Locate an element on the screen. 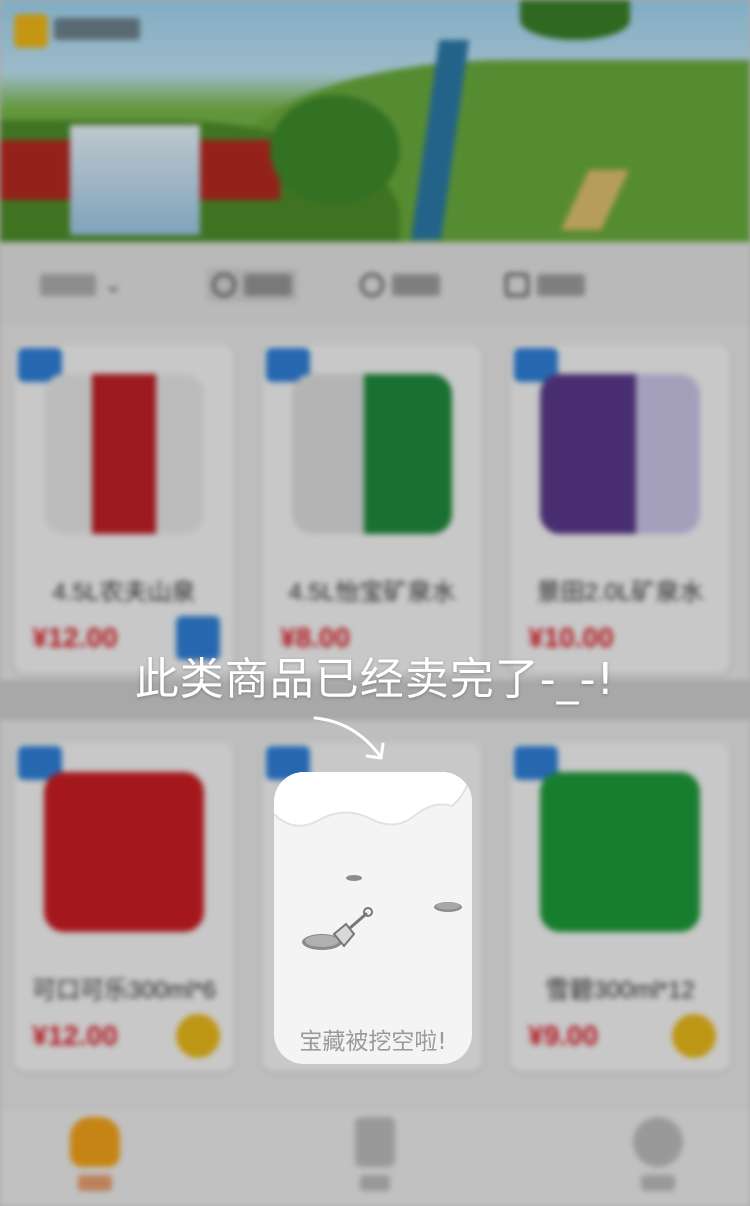  shovel-icon is located at coordinates (352, 927).